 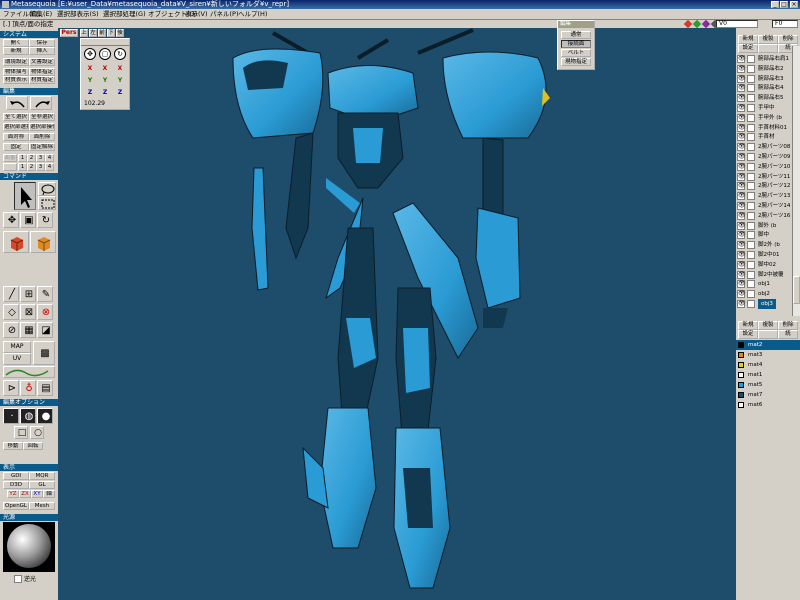 I want to click on object-list-item: 👁 脚2中01, so click(x=765, y=255).